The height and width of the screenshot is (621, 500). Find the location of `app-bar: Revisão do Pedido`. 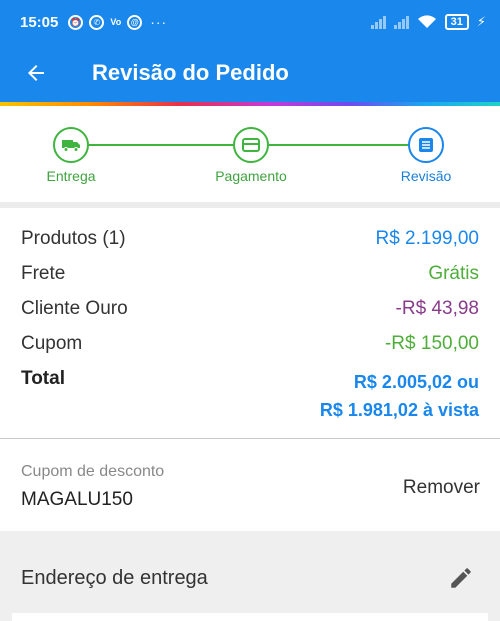

app-bar: Revisão do Pedido is located at coordinates (250, 73).